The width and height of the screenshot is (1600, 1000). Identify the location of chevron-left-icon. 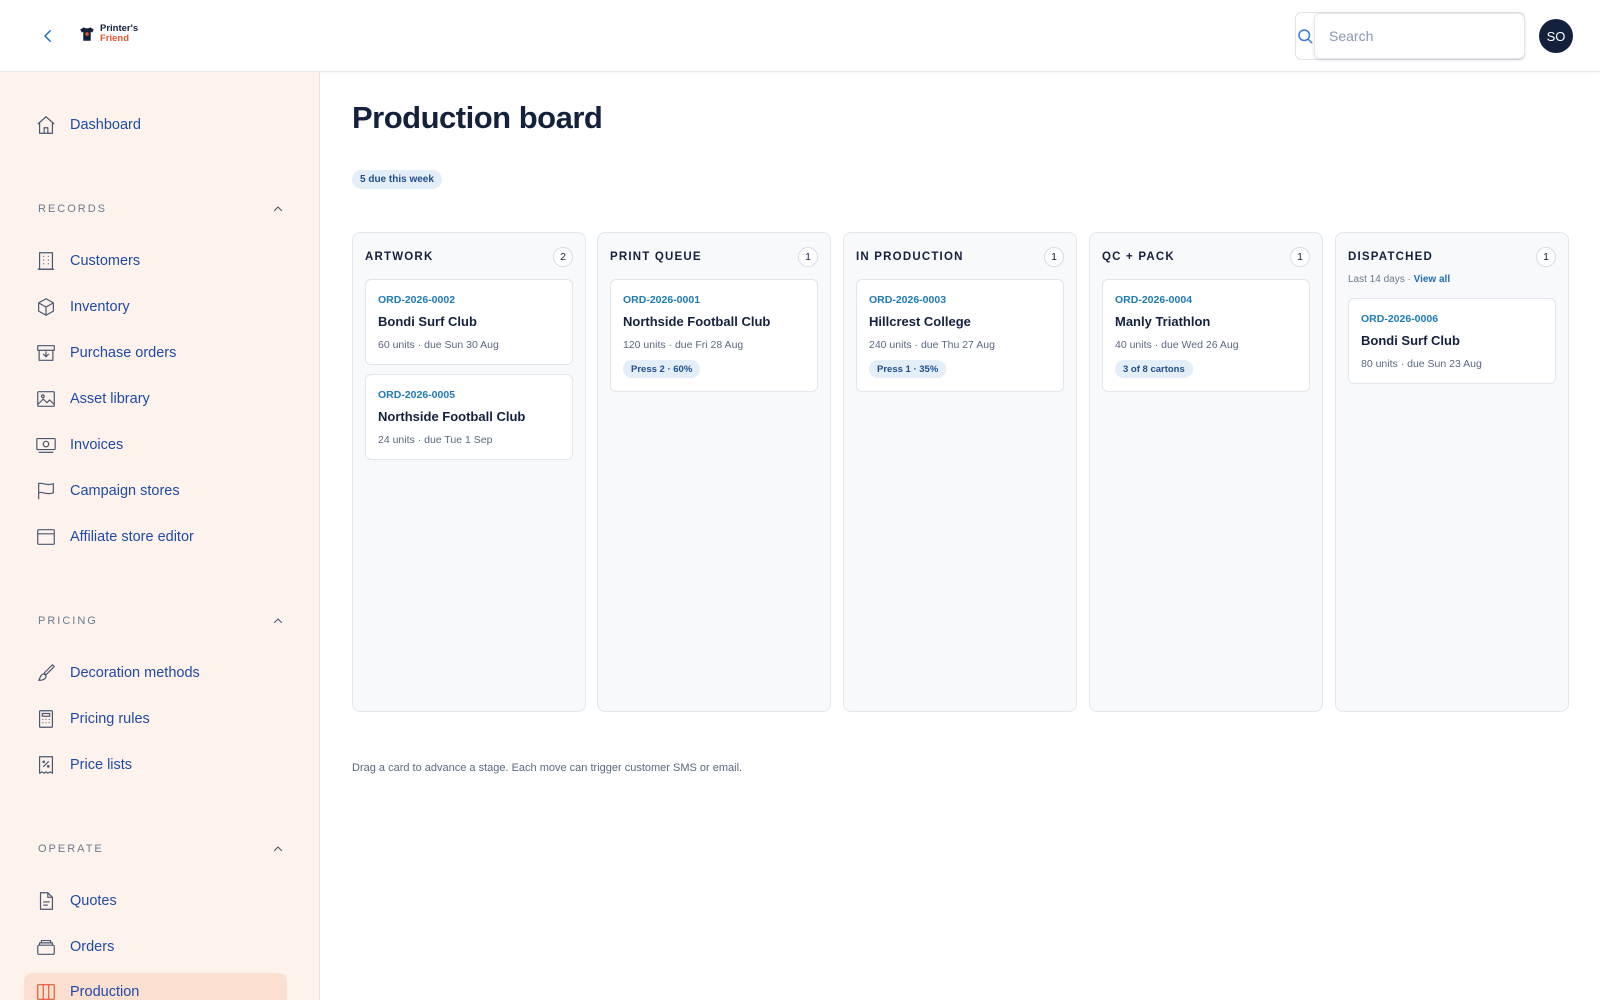
(47, 36).